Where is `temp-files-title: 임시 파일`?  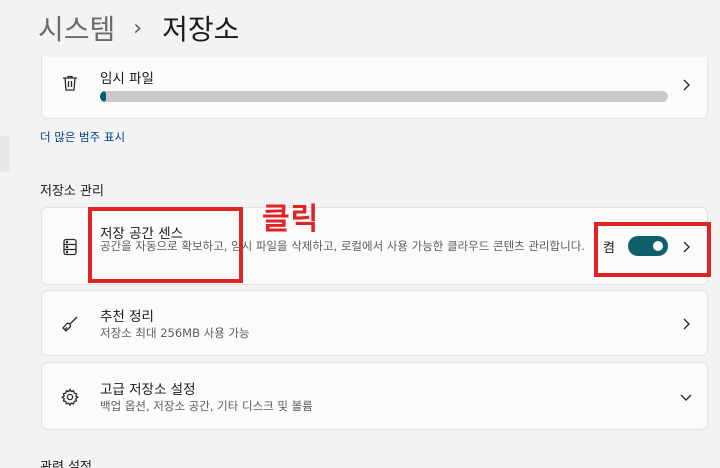 temp-files-title: 임시 파일 is located at coordinates (127, 79).